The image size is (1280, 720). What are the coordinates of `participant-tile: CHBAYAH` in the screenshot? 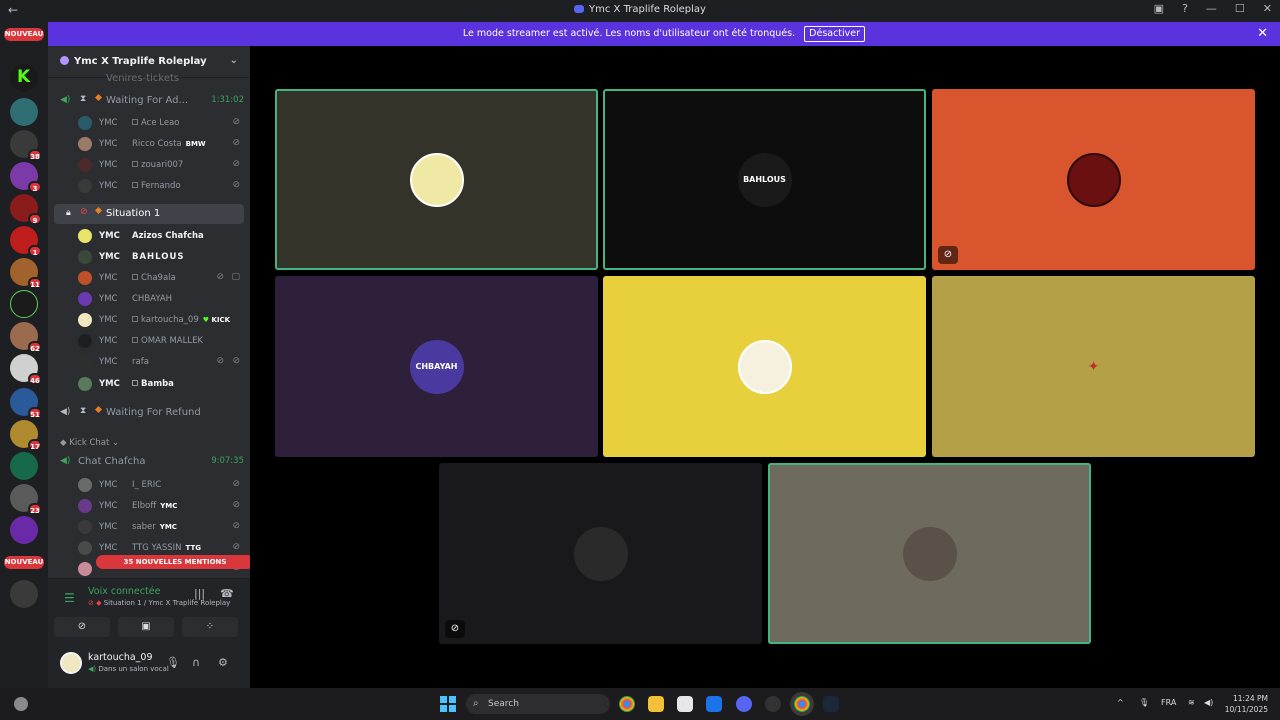 It's located at (436, 366).